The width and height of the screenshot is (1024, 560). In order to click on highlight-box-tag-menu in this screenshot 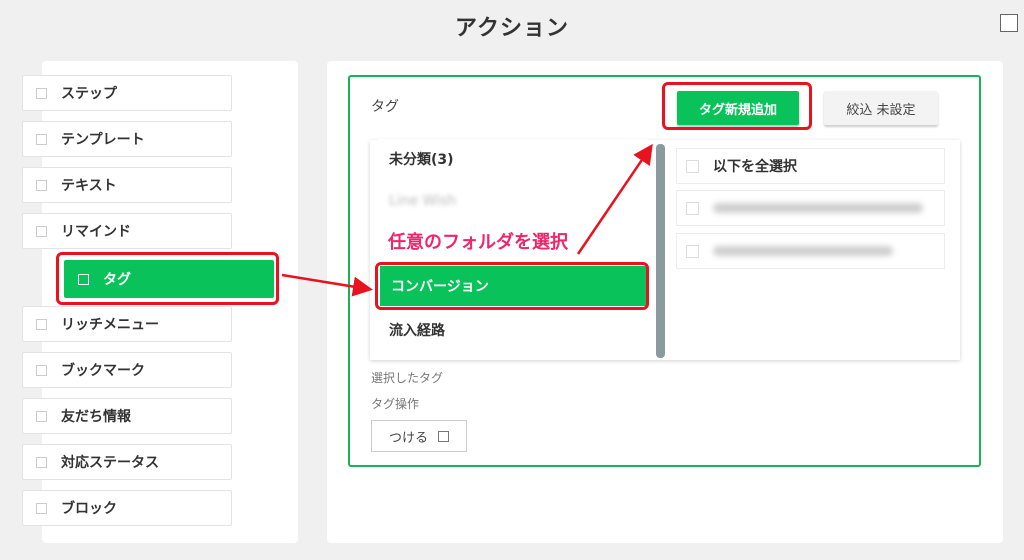, I will do `click(167, 278)`.